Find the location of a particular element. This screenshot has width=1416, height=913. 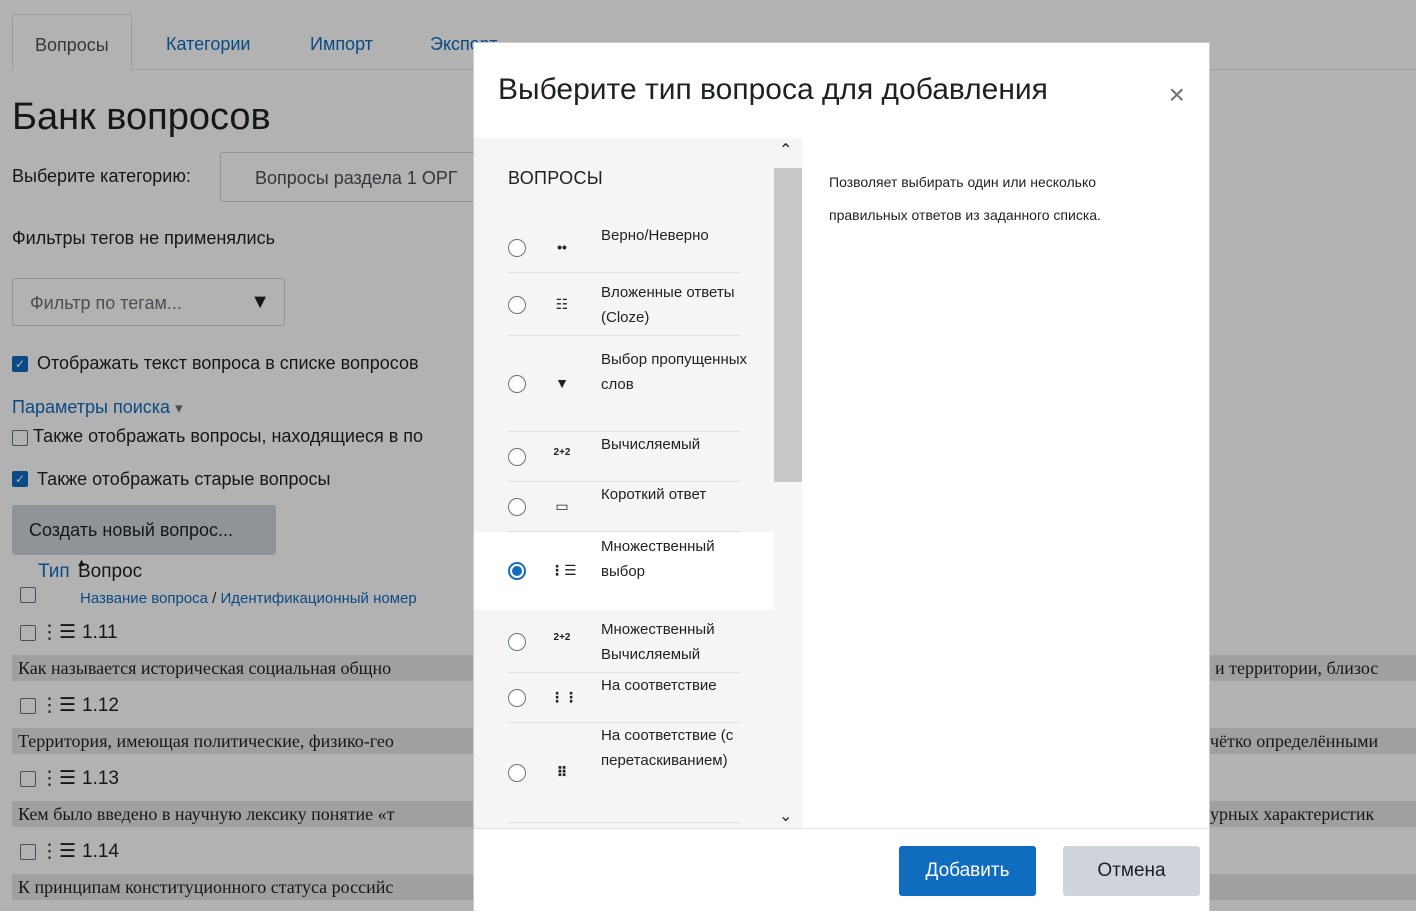

option-label: Короткий ответ is located at coordinates (654, 494).